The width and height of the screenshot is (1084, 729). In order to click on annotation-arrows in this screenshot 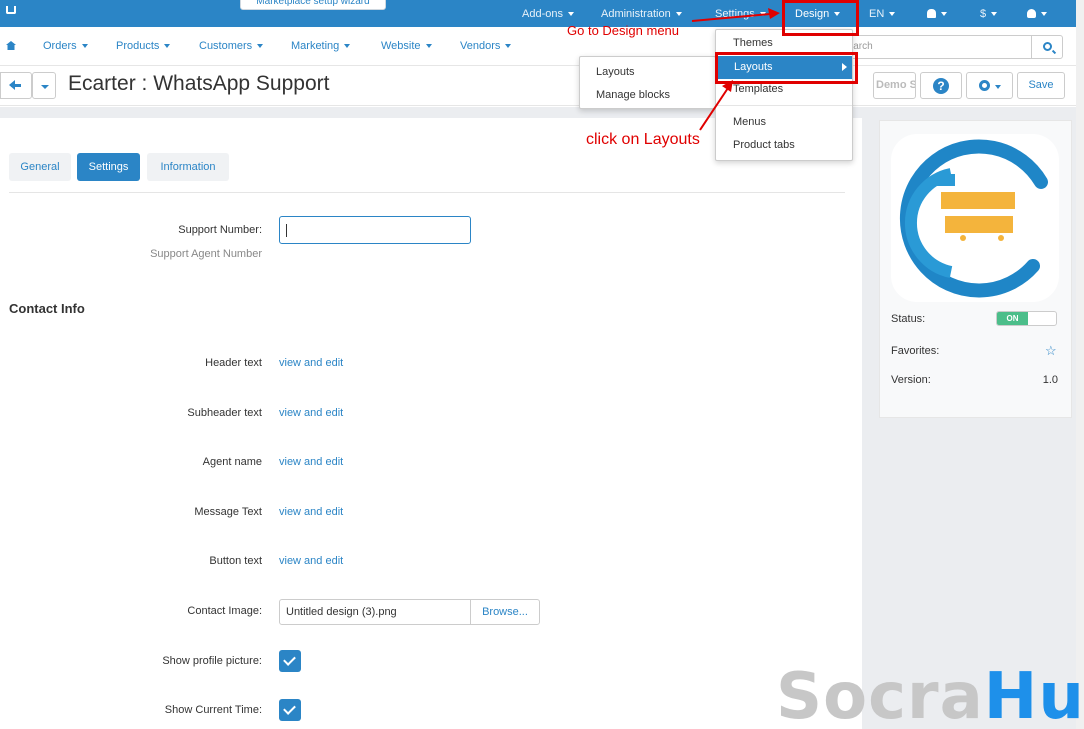, I will do `click(735, 69)`.